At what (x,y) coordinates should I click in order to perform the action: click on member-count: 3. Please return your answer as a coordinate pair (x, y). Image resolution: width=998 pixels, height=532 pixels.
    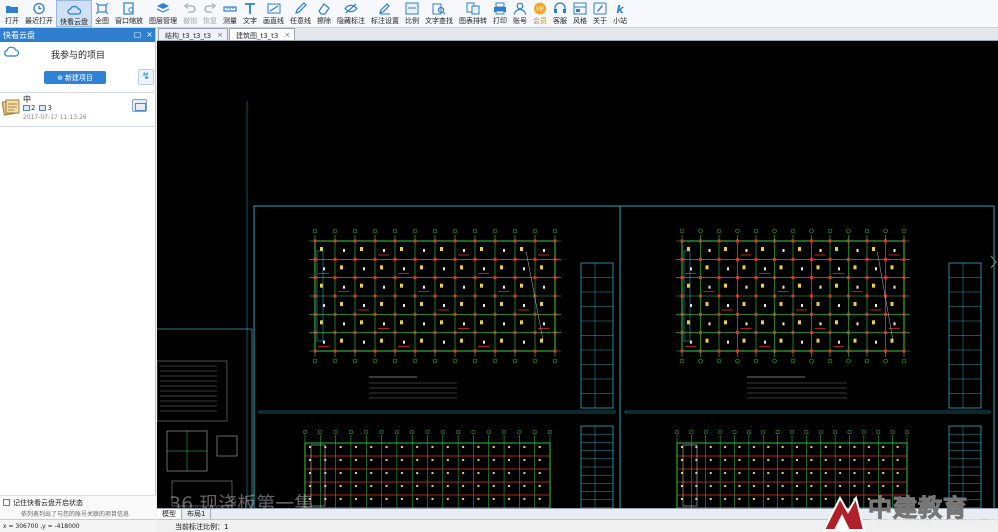
    Looking at the image, I should click on (49, 108).